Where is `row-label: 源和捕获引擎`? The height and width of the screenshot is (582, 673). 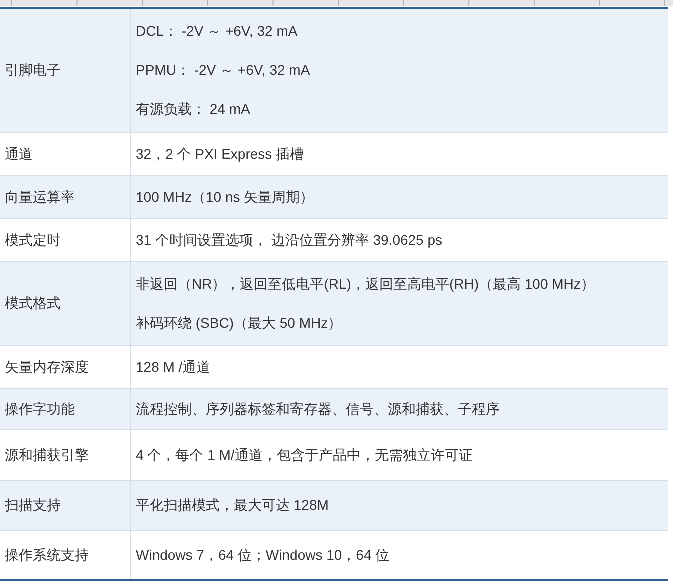
row-label: 源和捕获引擎 is located at coordinates (47, 455).